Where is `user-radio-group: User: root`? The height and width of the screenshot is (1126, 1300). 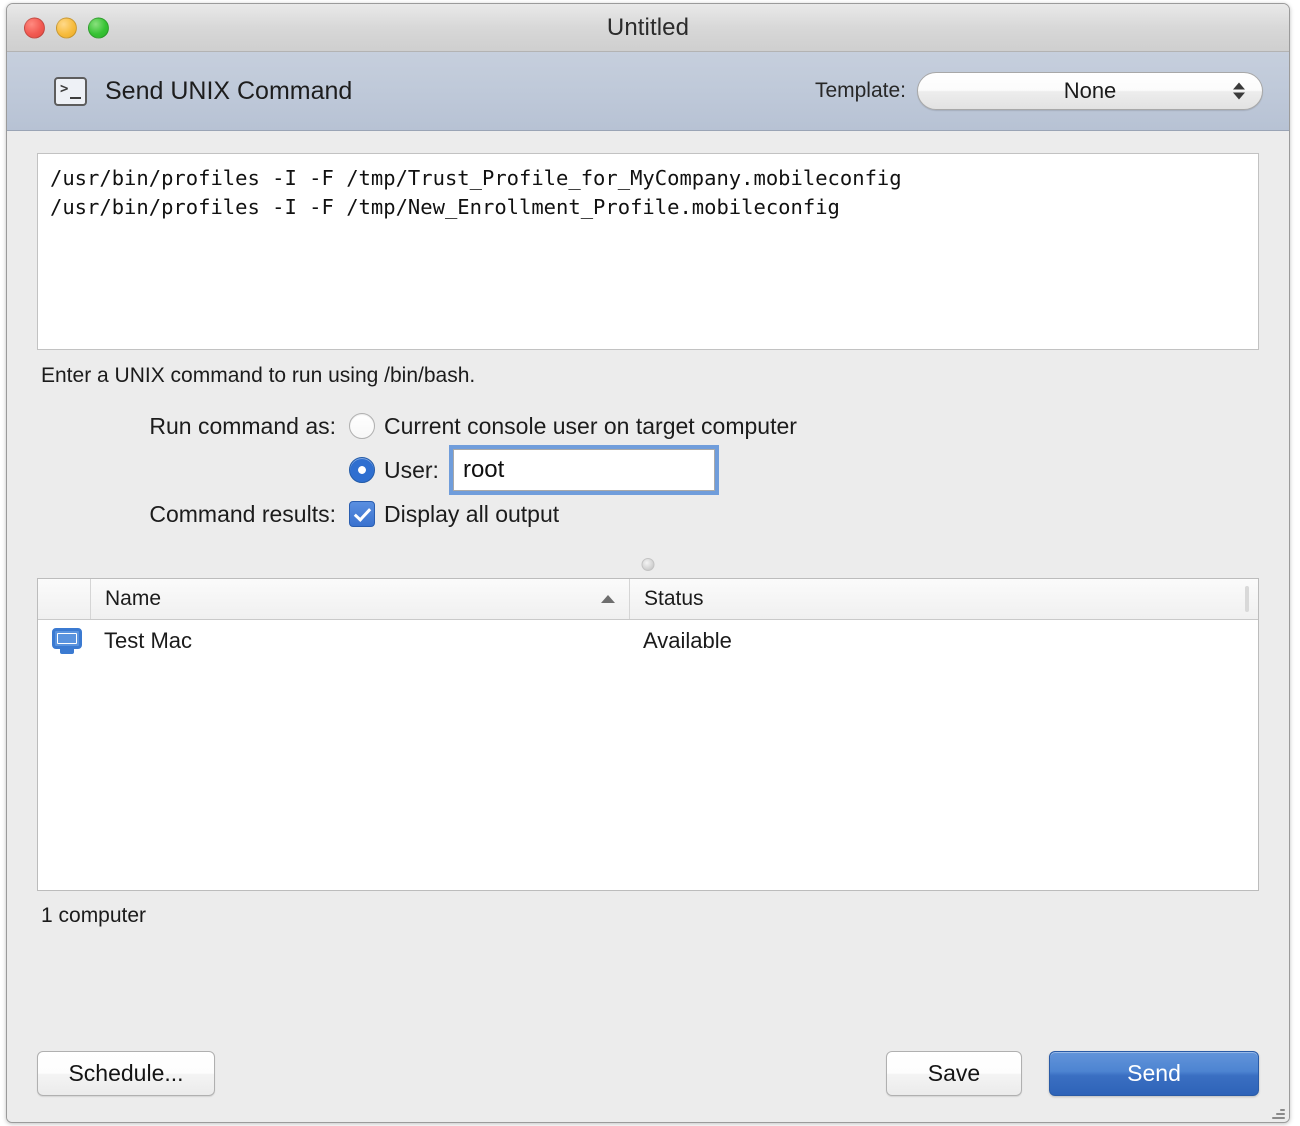
user-radio-group: User: root is located at coordinates (532, 470).